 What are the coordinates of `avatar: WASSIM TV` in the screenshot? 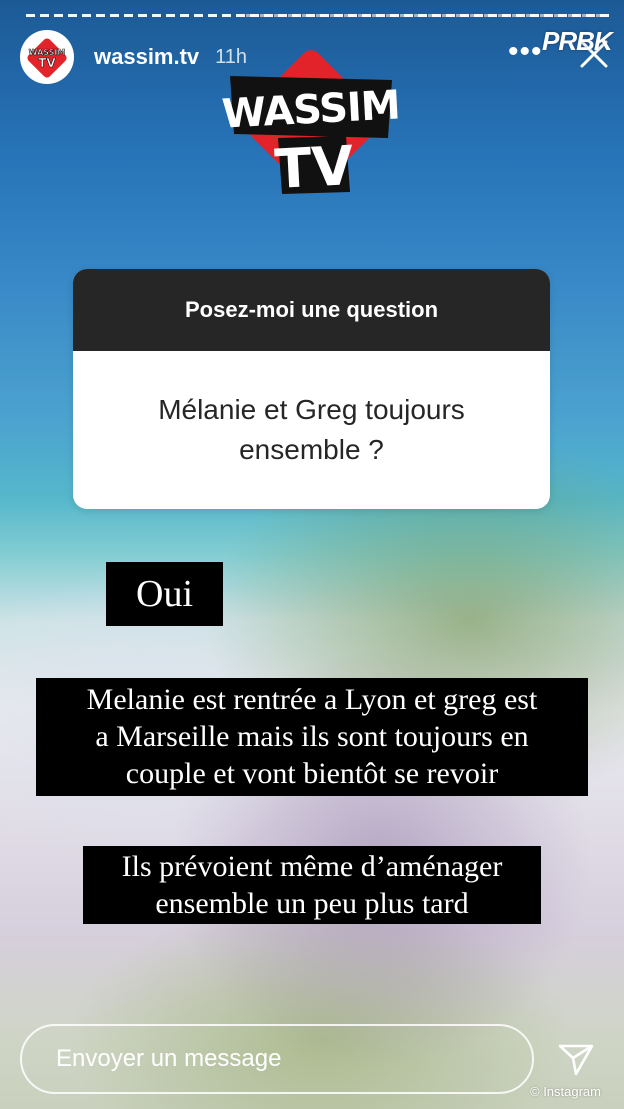 It's located at (47, 57).